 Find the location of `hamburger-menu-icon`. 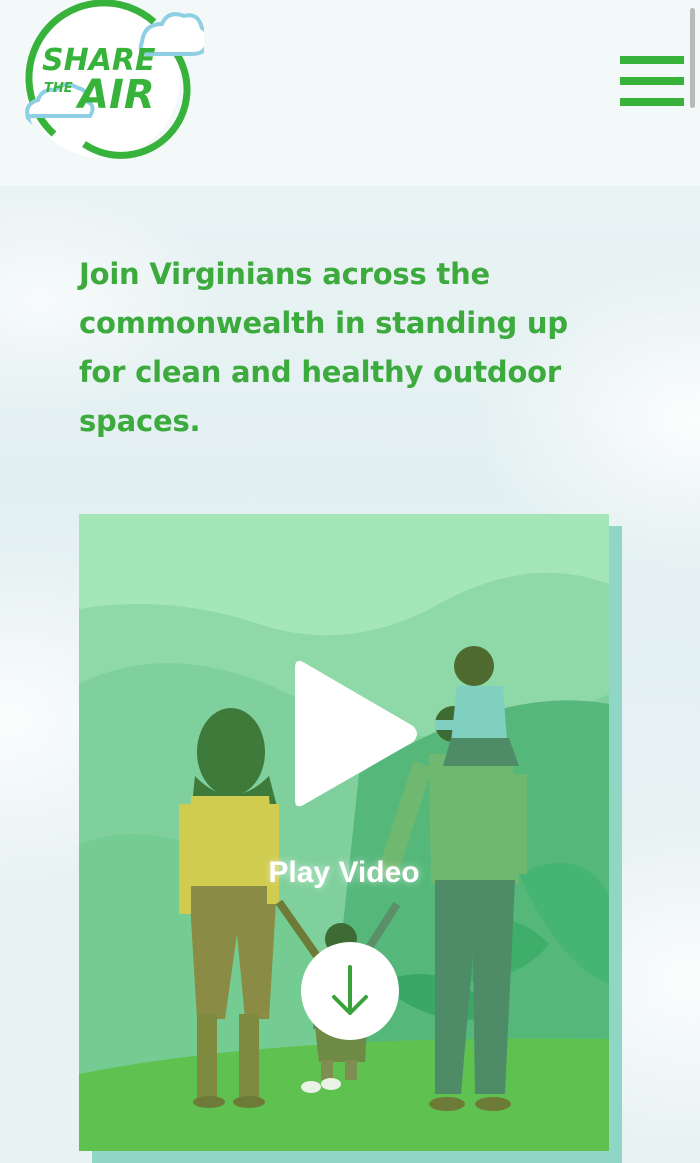

hamburger-menu-icon is located at coordinates (652, 81).